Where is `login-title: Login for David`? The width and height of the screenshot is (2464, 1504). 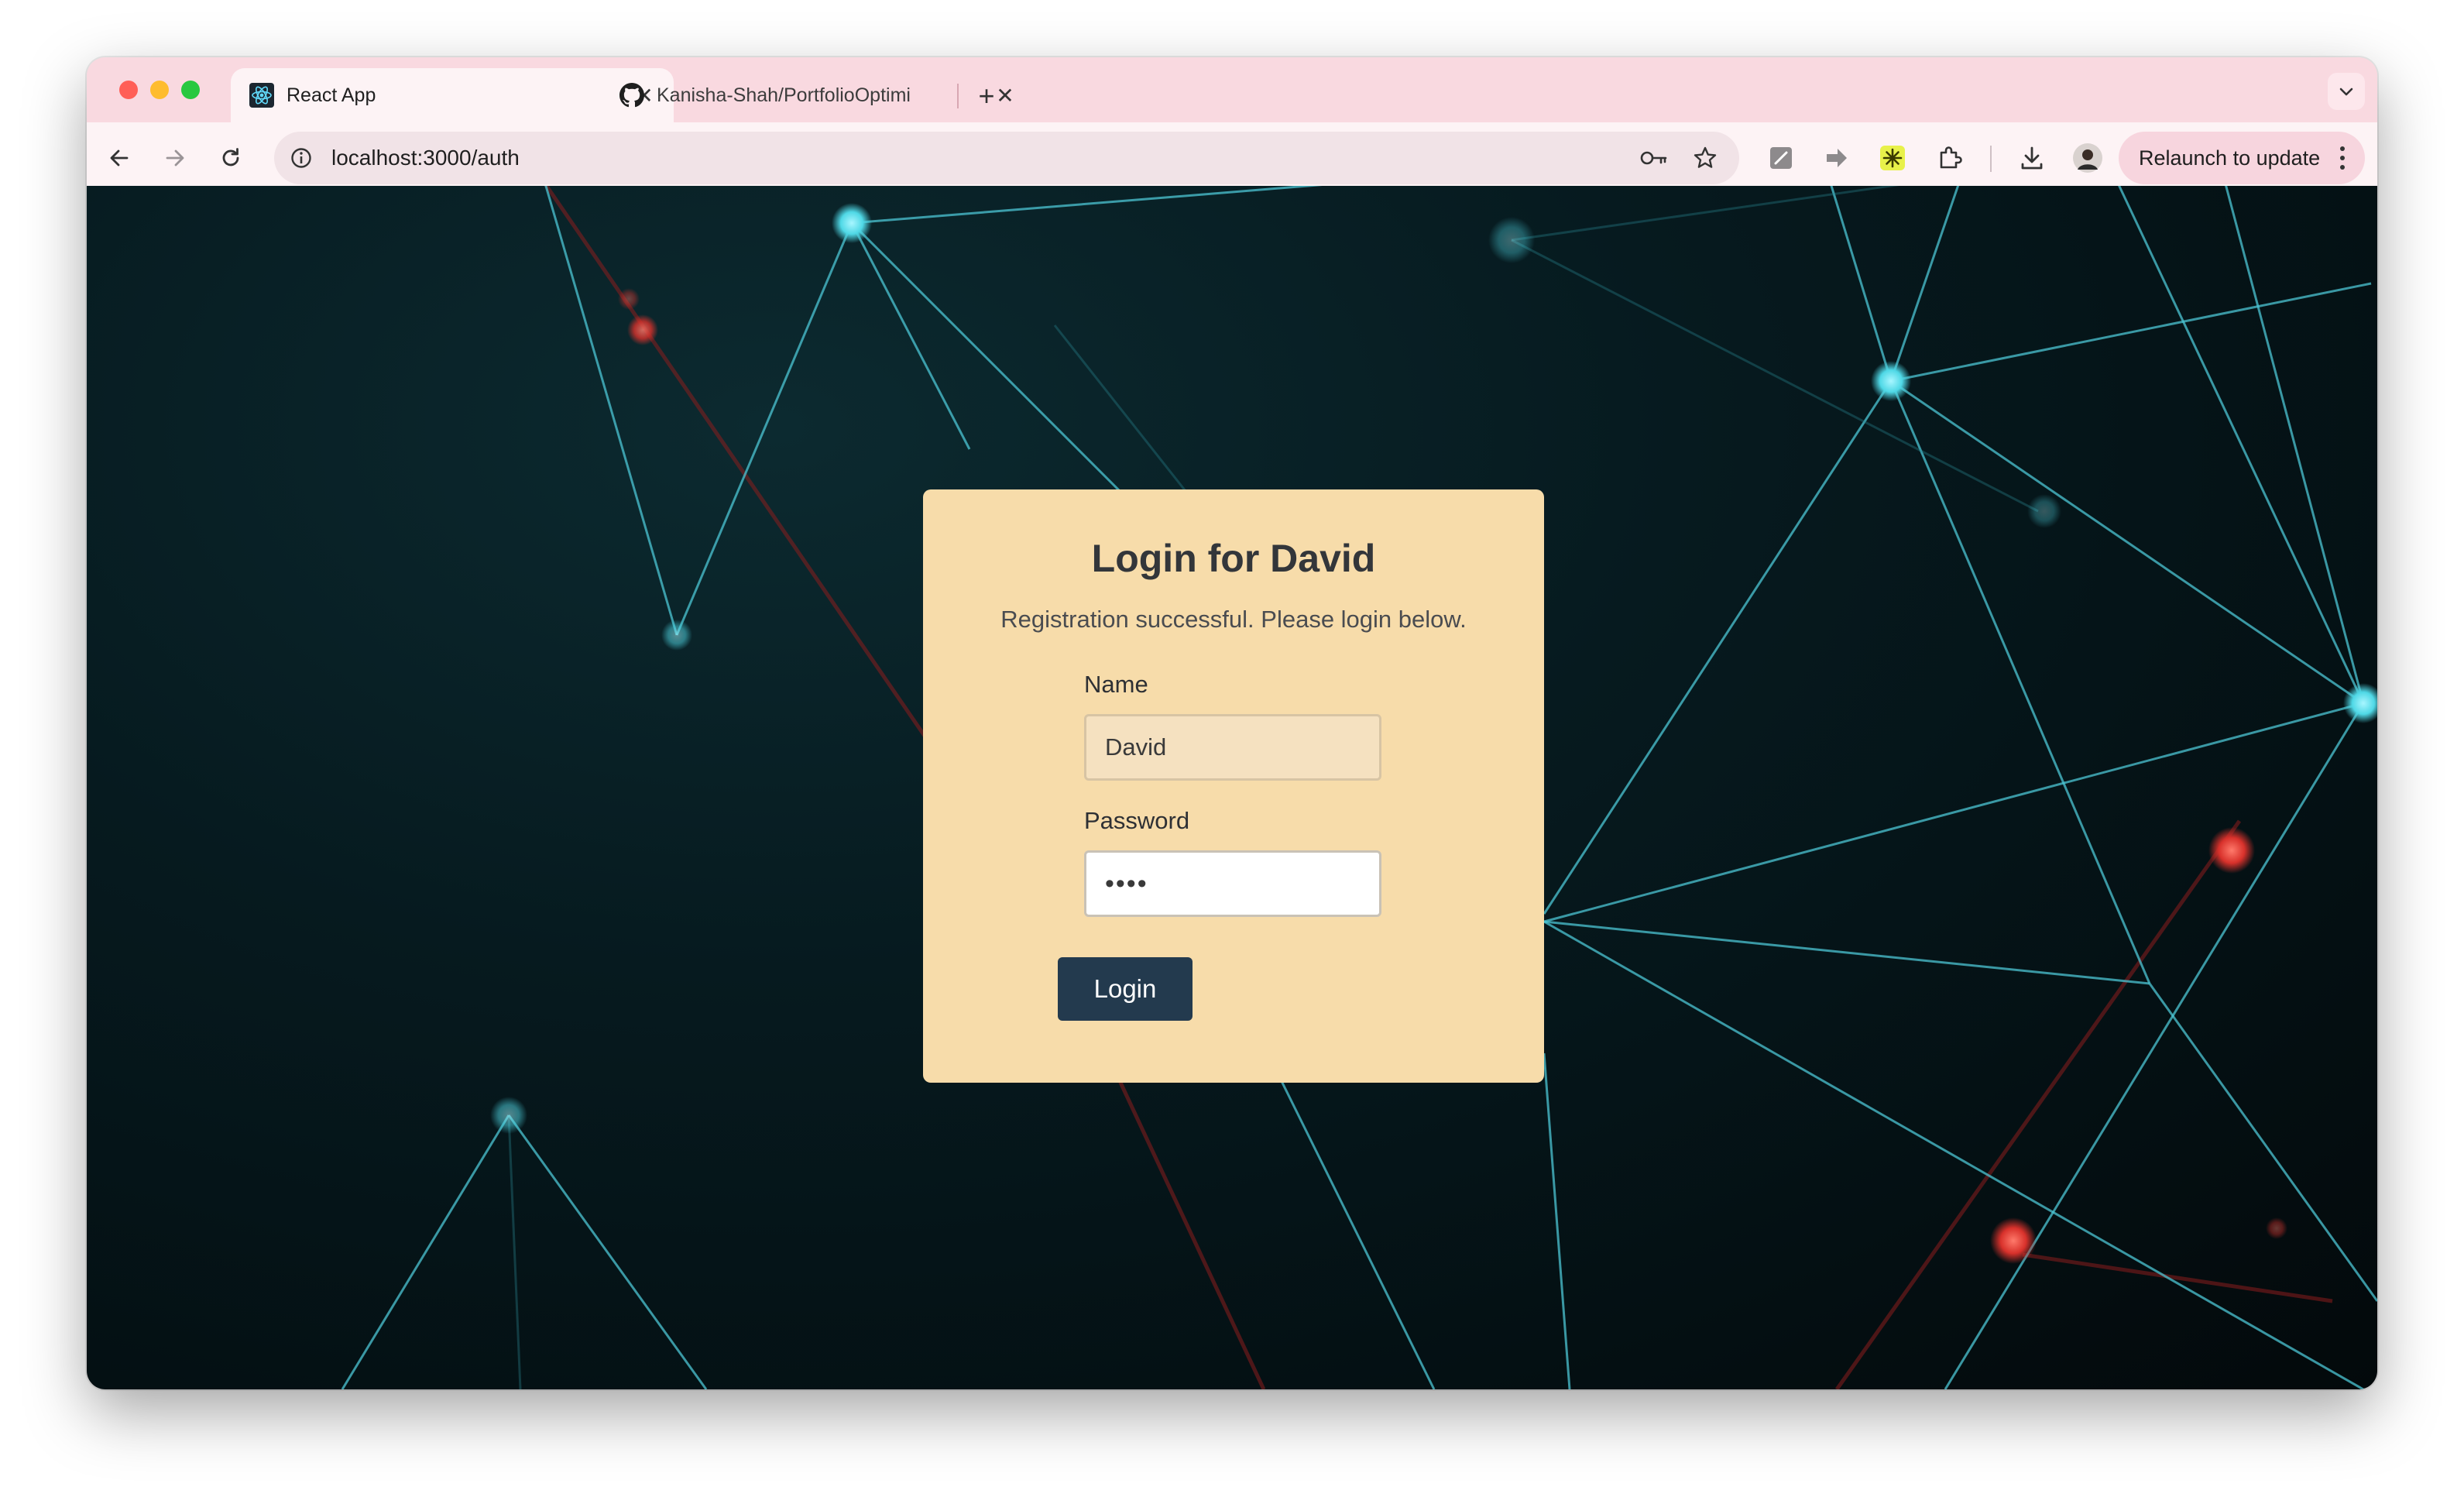
login-title: Login for David is located at coordinates (1234, 558).